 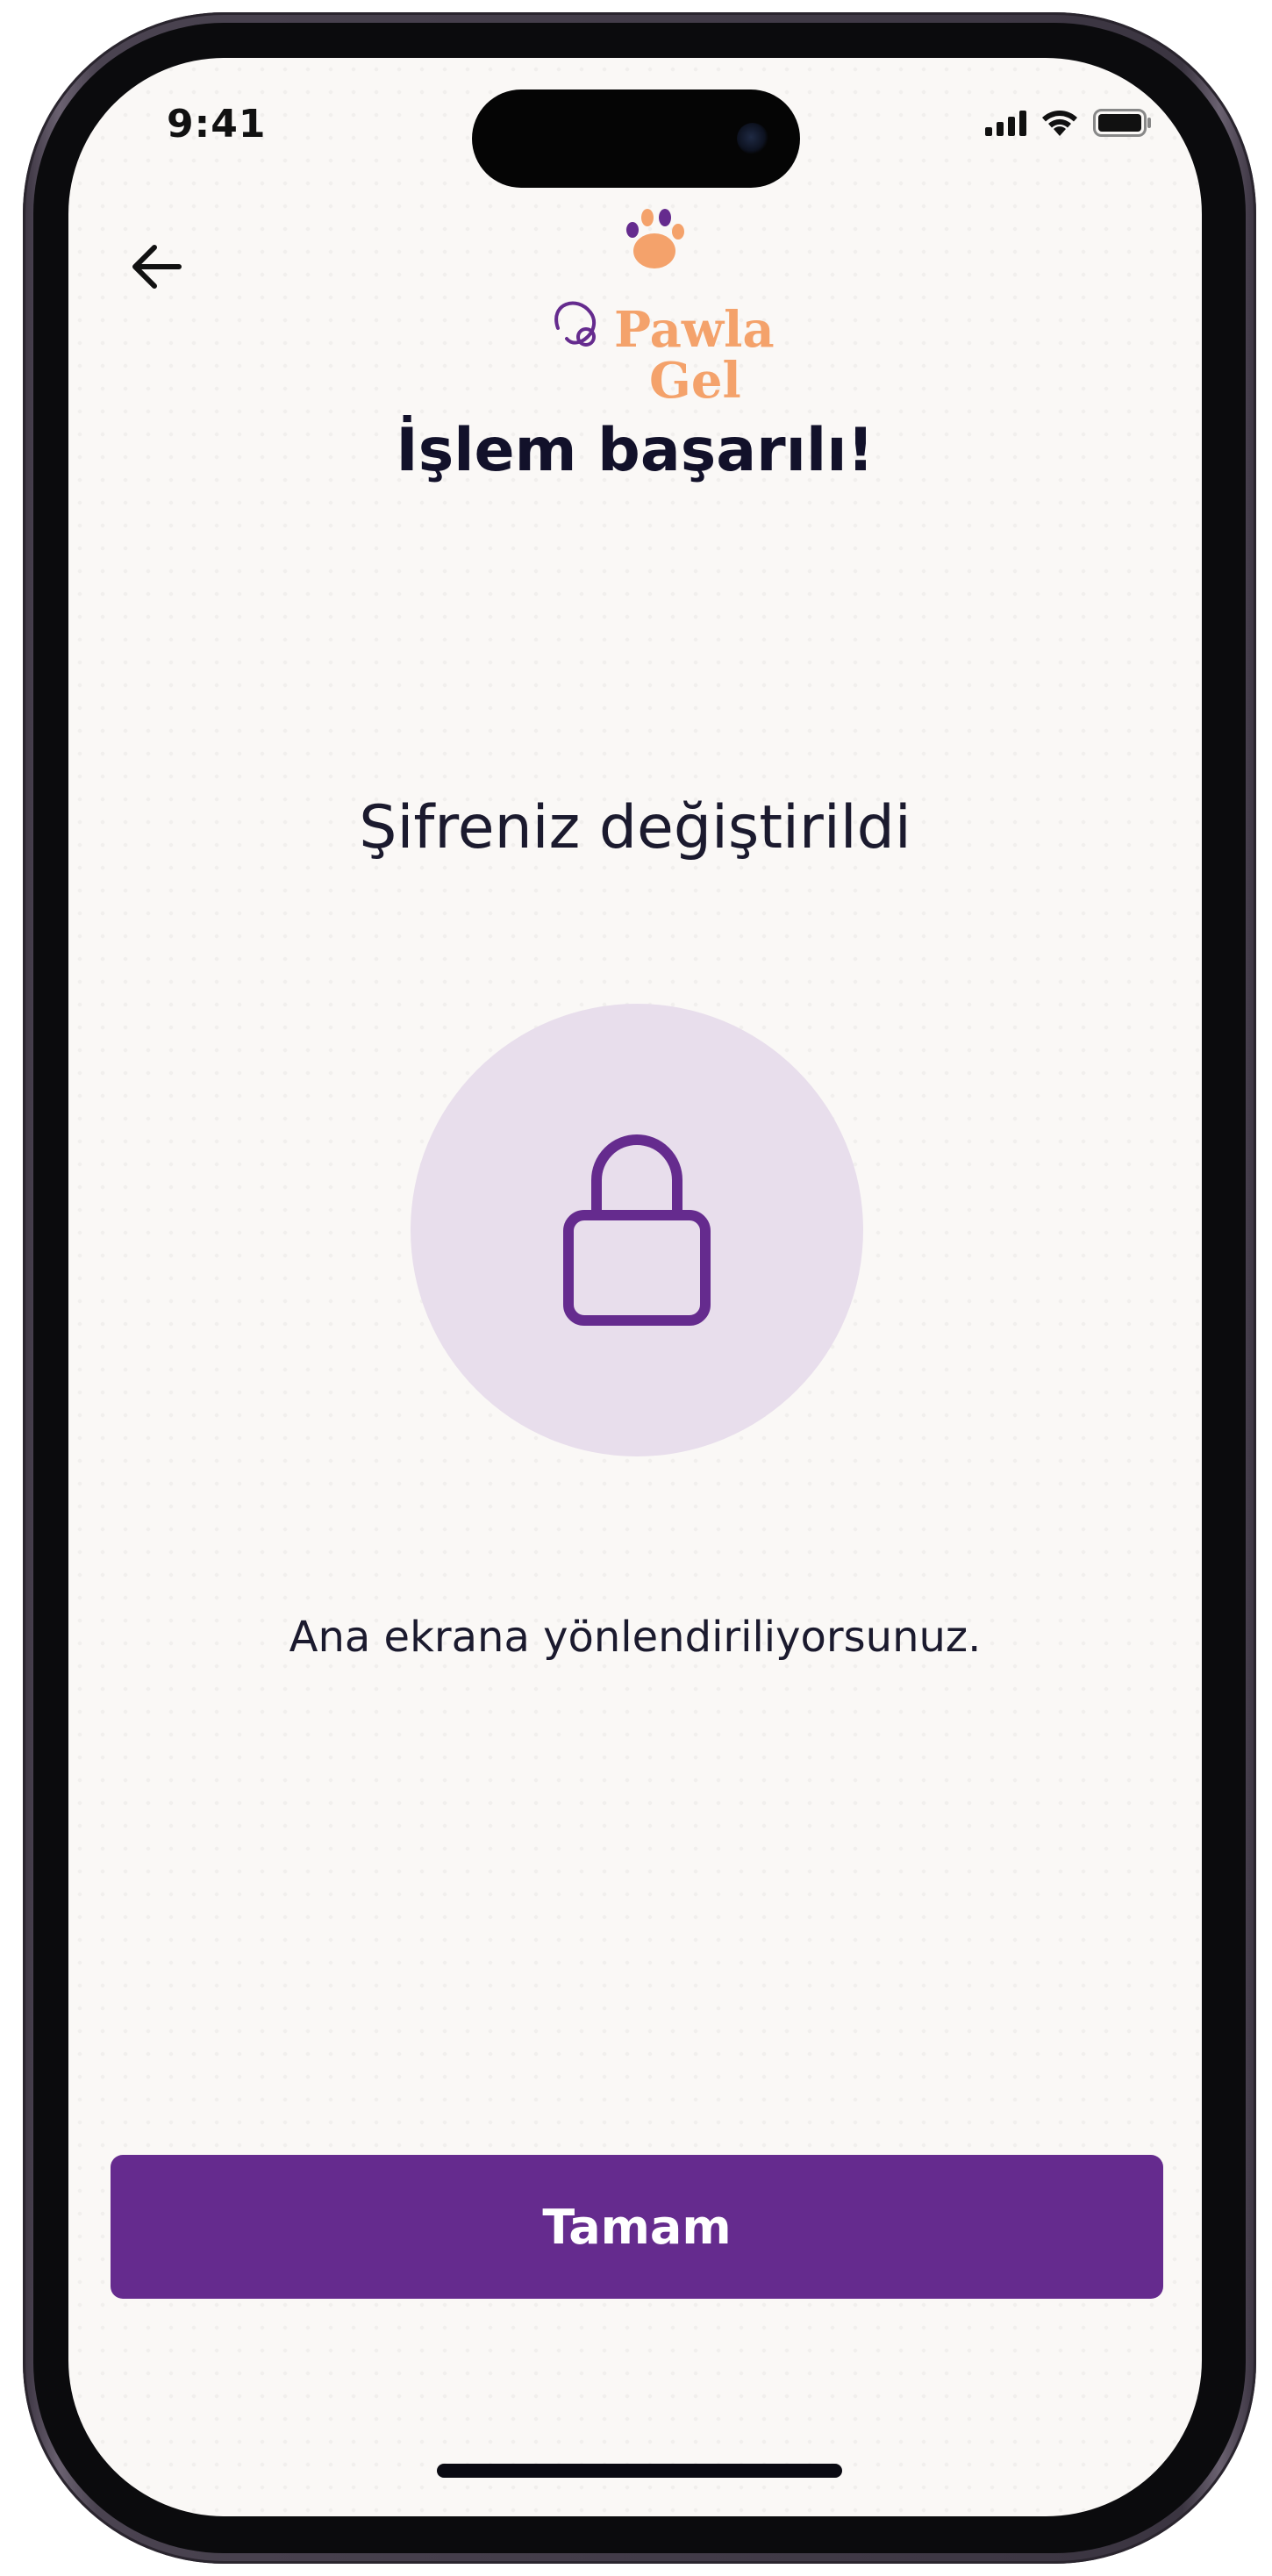 I want to click on pawla-gel-logo: Pawla Gel, so click(x=658, y=297).